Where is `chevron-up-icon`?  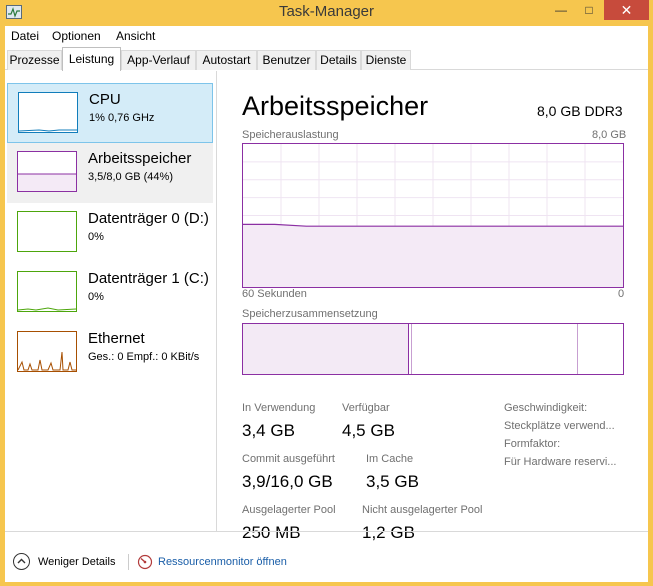 chevron-up-icon is located at coordinates (21, 561).